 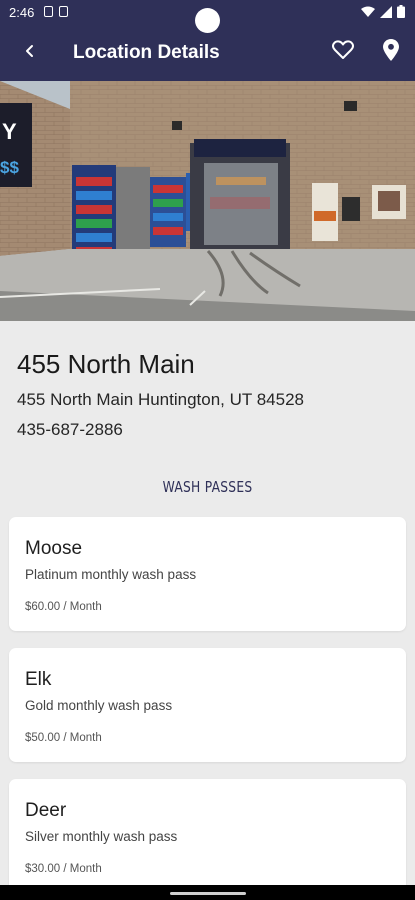 What do you see at coordinates (368, 11) in the screenshot?
I see `wifi-icon` at bounding box center [368, 11].